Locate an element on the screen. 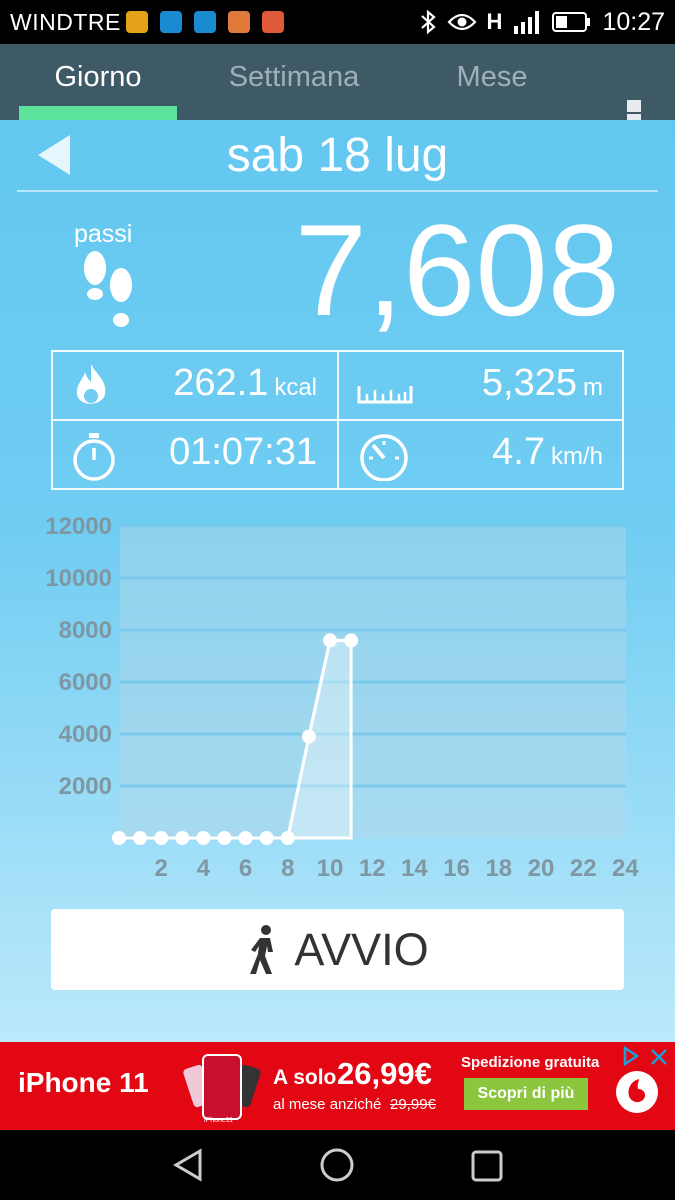  steps-label: passi is located at coordinates (103, 234).